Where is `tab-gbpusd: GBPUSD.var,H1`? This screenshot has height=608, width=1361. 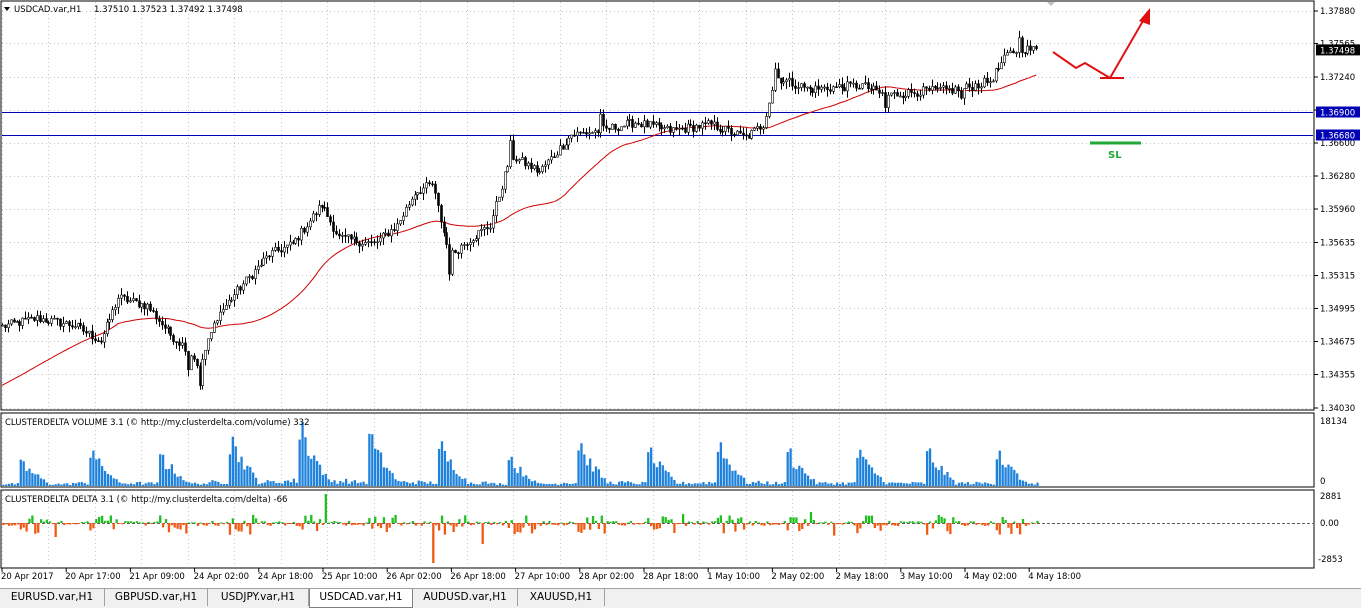 tab-gbpusd: GBPUSD.var,H1 is located at coordinates (156, 597).